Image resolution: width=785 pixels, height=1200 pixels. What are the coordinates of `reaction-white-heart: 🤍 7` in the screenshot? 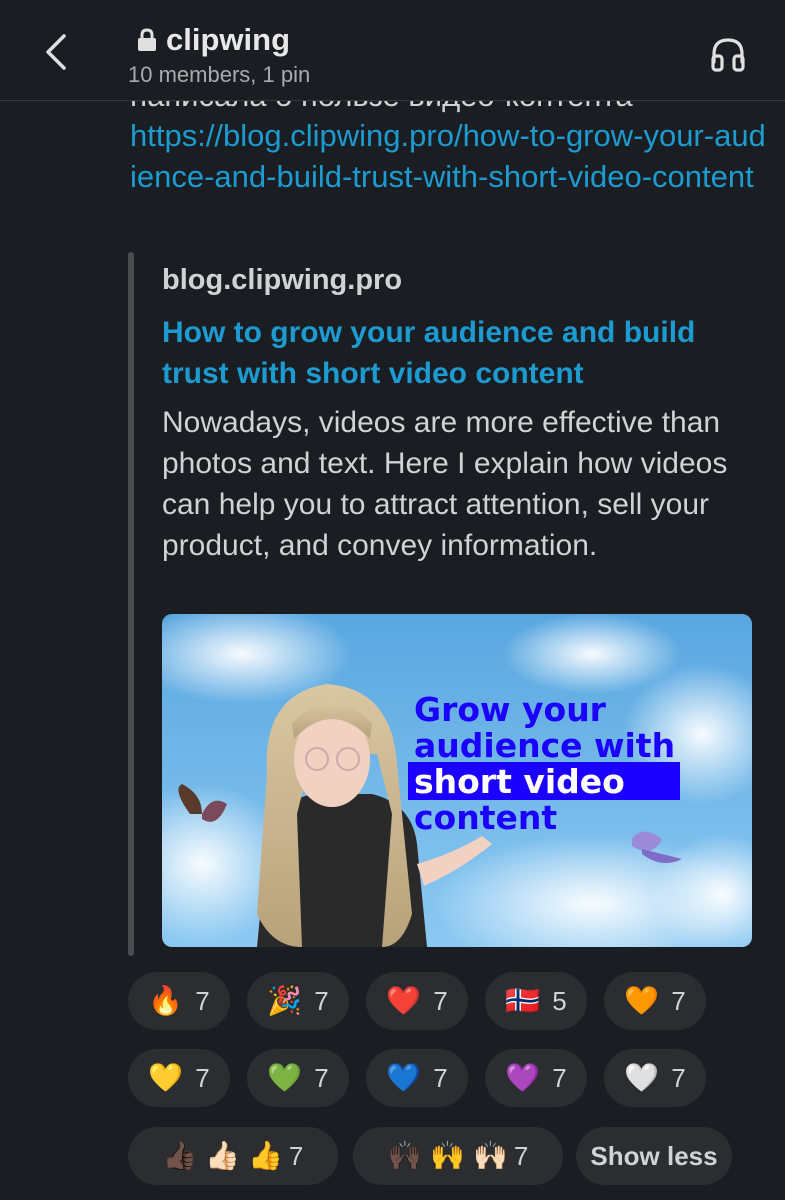 It's located at (655, 1078).